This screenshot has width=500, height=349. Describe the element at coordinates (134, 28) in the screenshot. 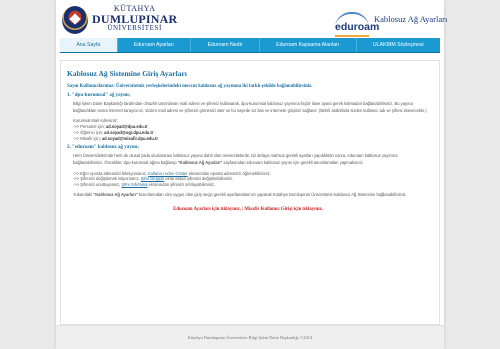

I see `univ-line3: ÜNİVERSİTESİ` at that location.